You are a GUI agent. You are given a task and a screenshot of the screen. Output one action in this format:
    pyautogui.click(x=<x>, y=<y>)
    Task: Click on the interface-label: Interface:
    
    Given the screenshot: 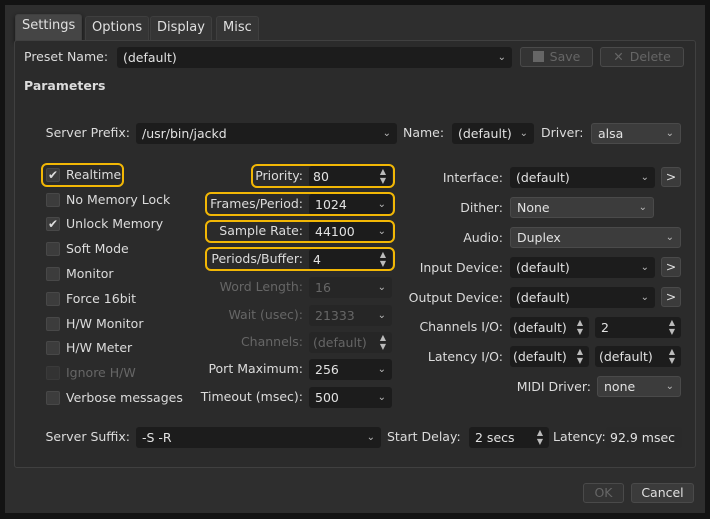 What is the action you would take?
    pyautogui.click(x=472, y=177)
    